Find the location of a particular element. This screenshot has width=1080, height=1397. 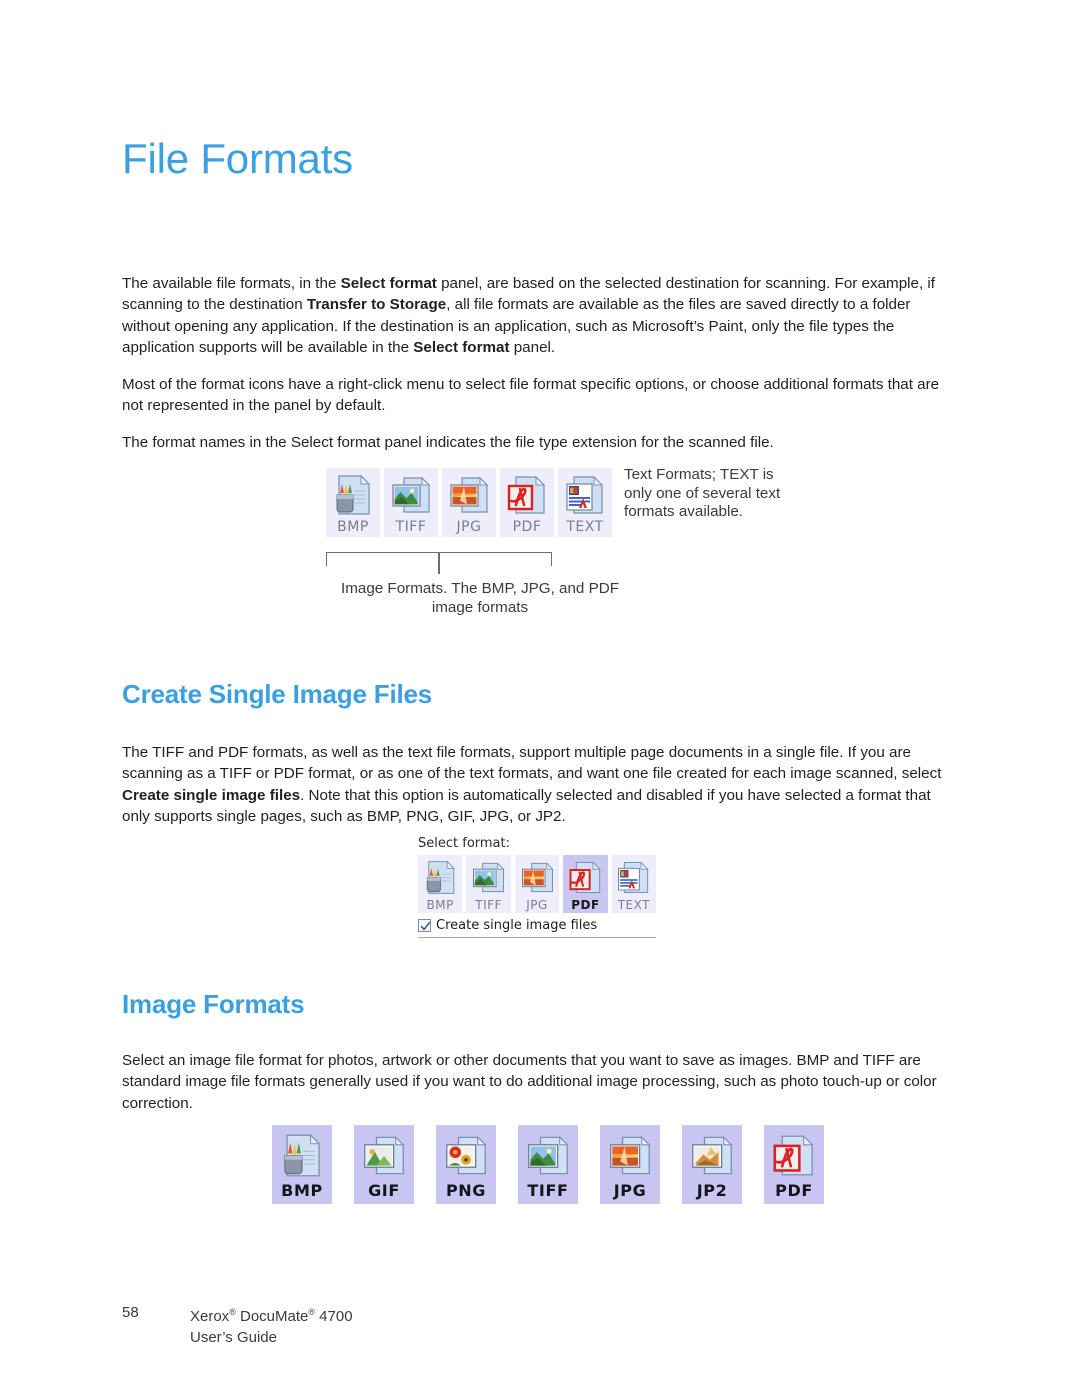

checkmark-icon is located at coordinates (425, 926).